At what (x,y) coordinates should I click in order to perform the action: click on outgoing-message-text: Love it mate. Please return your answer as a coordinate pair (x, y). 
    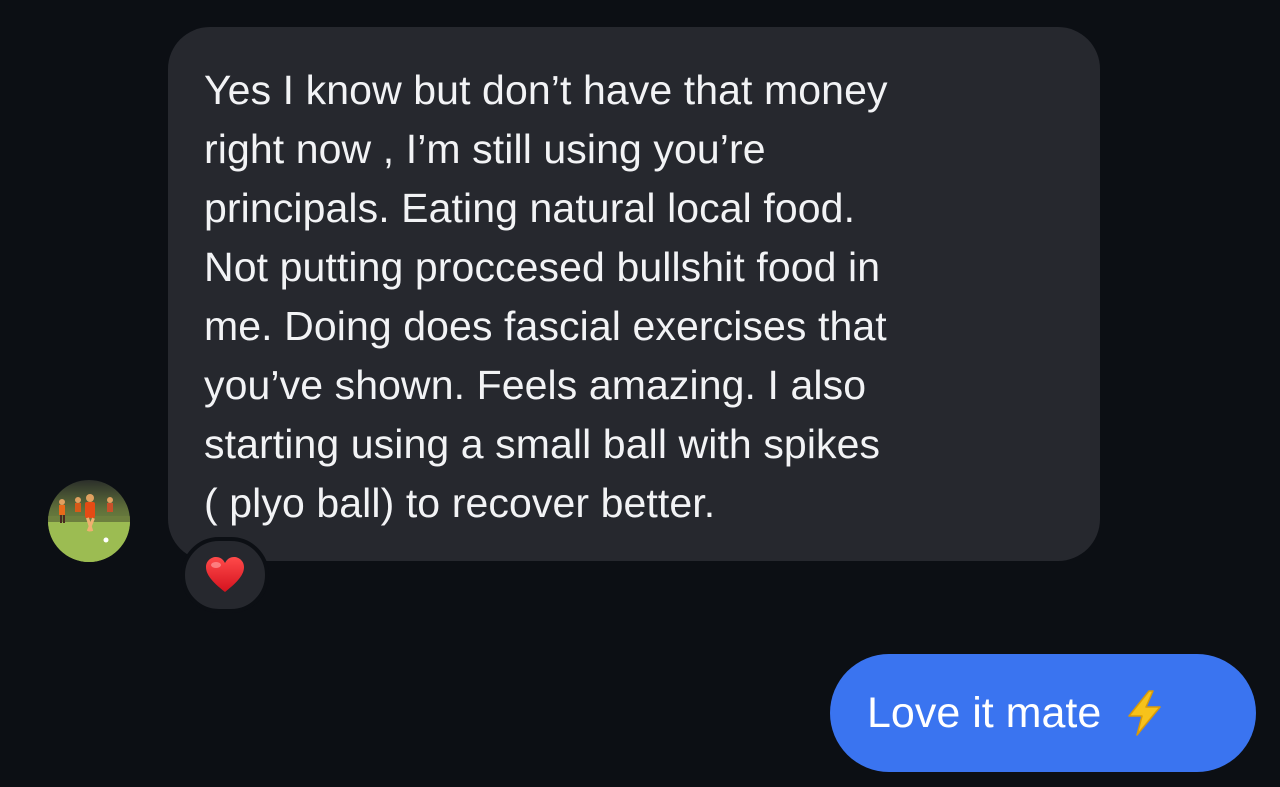
    Looking at the image, I should click on (984, 712).